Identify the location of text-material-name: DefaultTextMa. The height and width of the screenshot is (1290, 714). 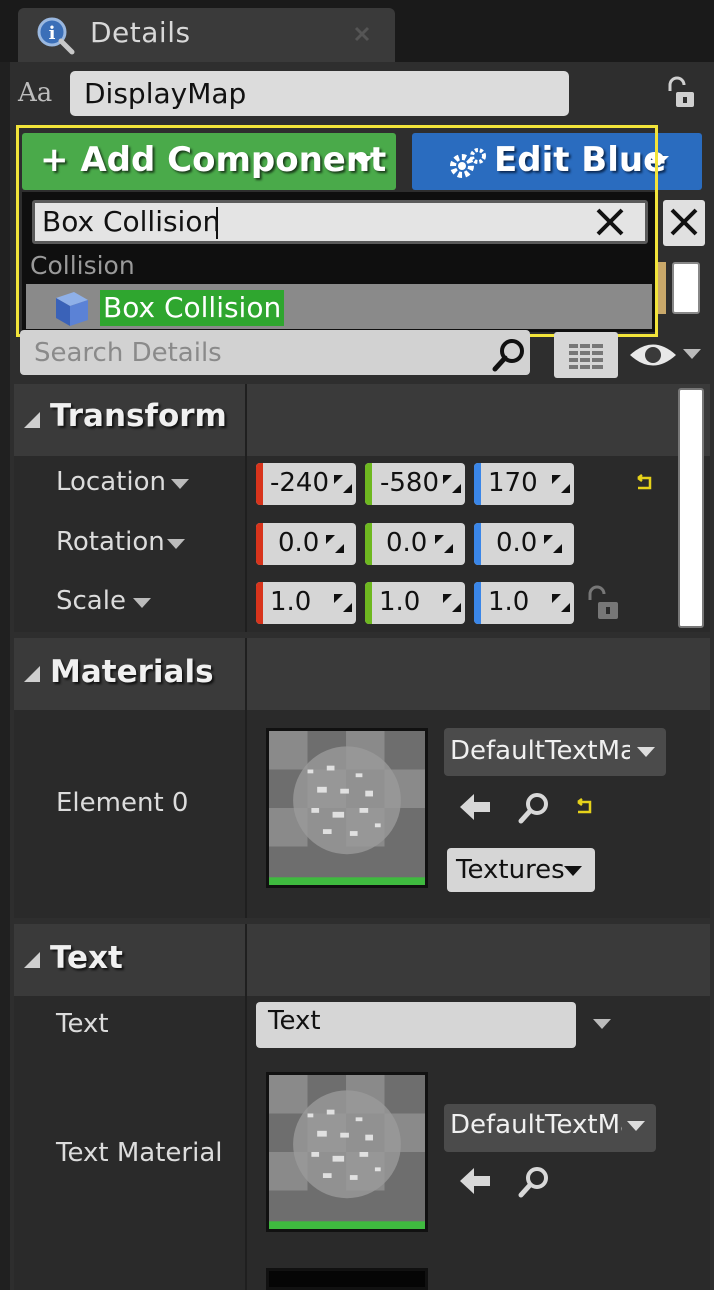
(536, 1125).